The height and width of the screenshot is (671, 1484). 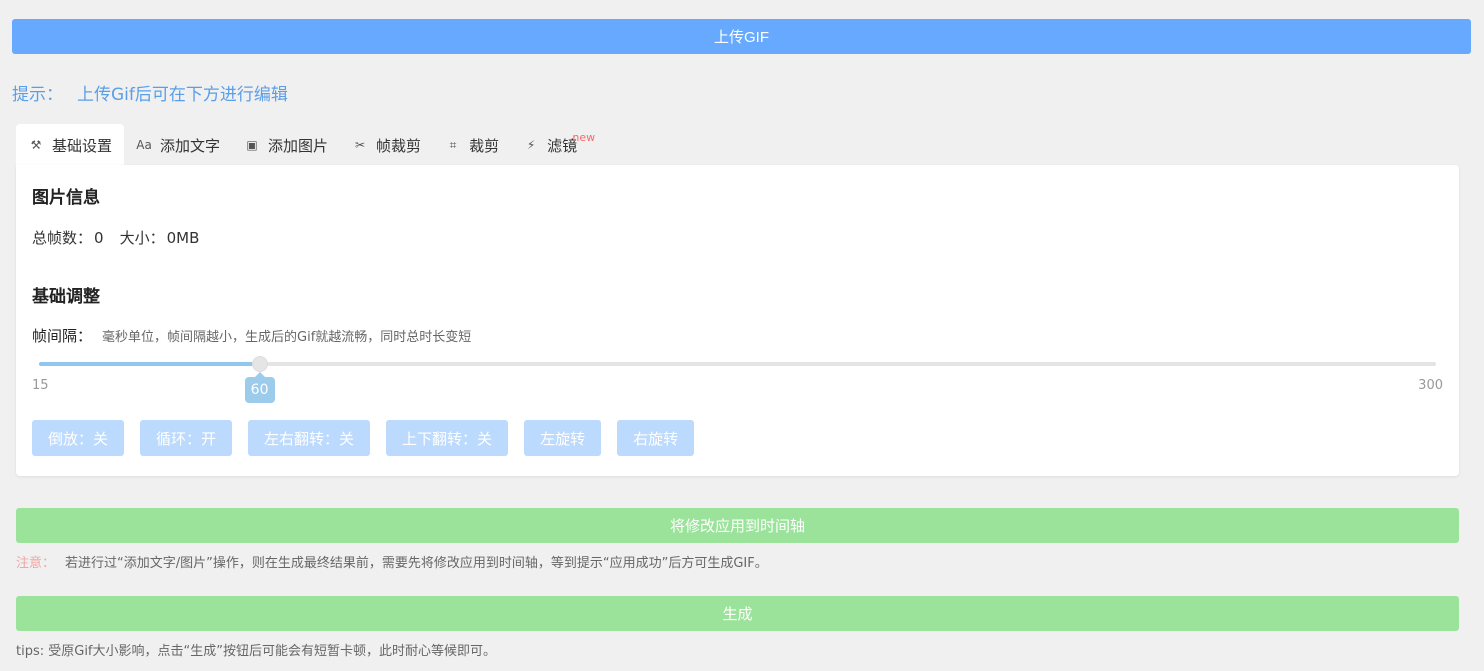 What do you see at coordinates (66, 198) in the screenshot?
I see `image-info-title: 图片信息` at bounding box center [66, 198].